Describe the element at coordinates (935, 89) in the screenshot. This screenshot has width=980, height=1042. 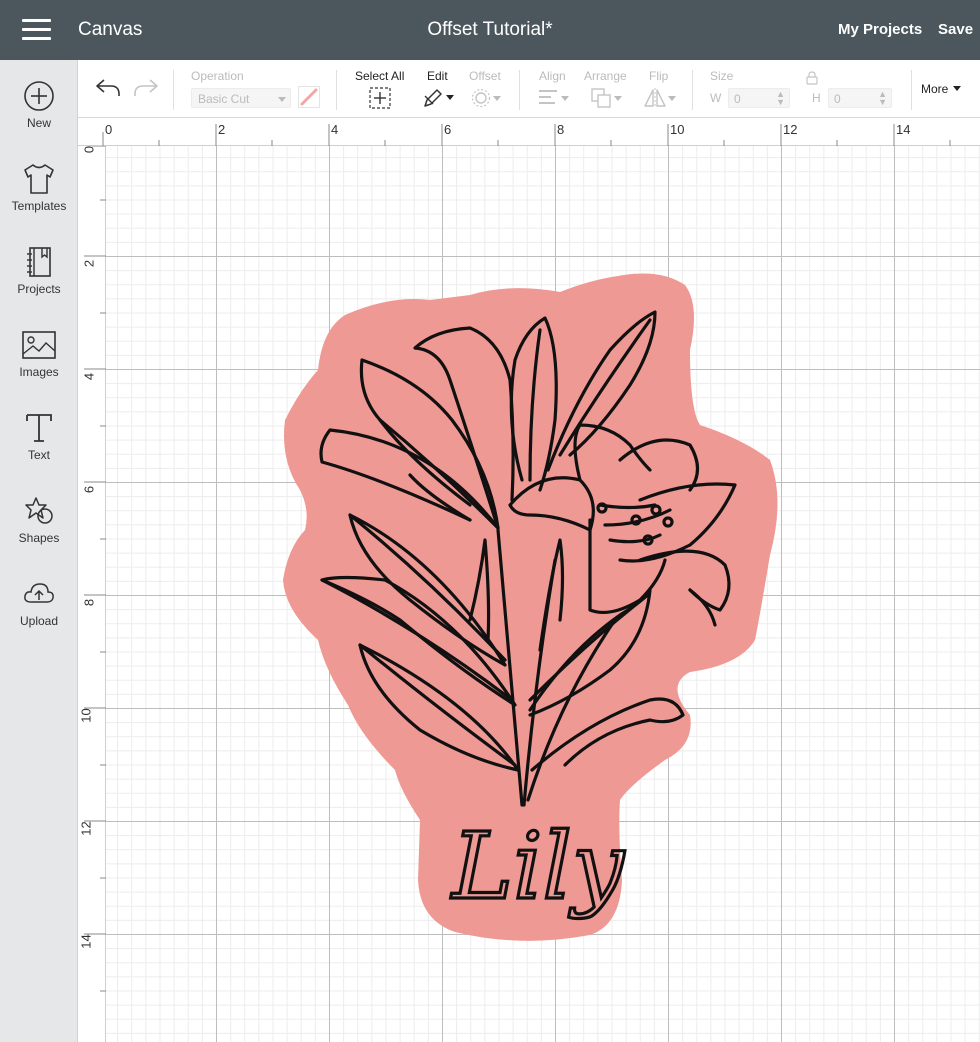
I see `more-button-label: More` at that location.